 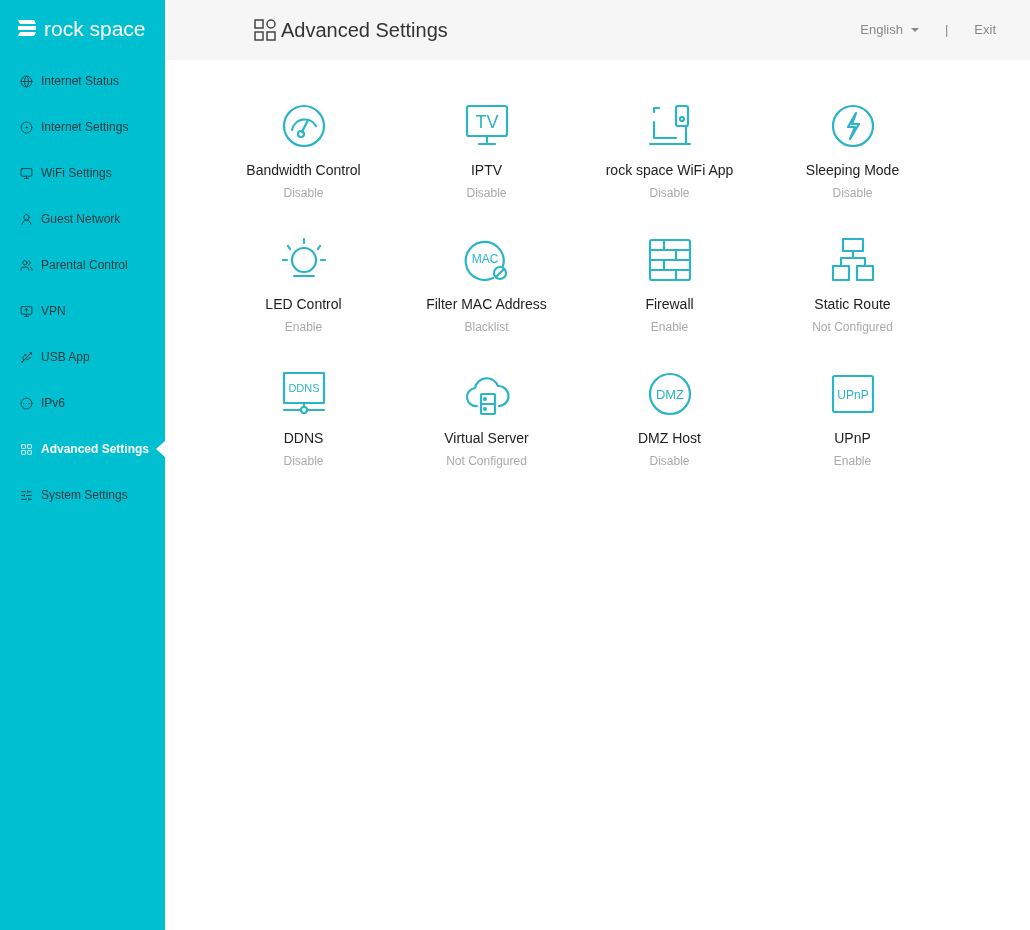 I want to click on icon-text: DMZ, so click(x=669, y=394).